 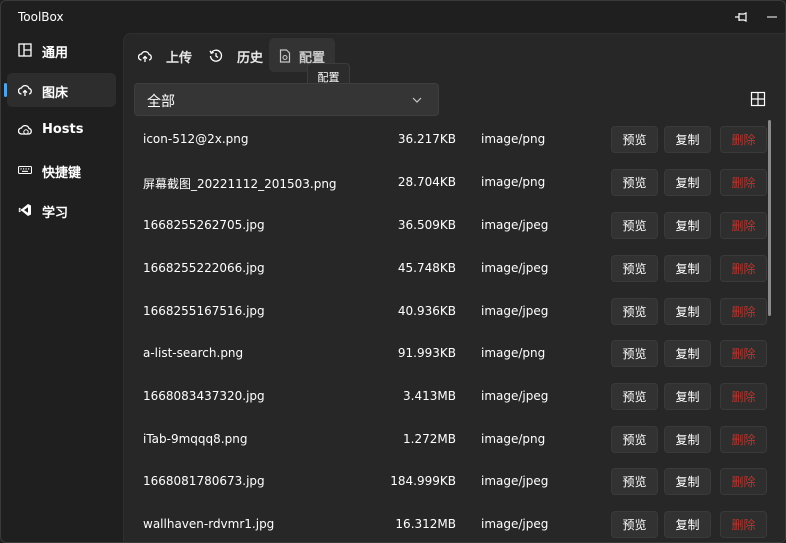 What do you see at coordinates (204, 311) in the screenshot?
I see `file-name: 1668255167516.jpg` at bounding box center [204, 311].